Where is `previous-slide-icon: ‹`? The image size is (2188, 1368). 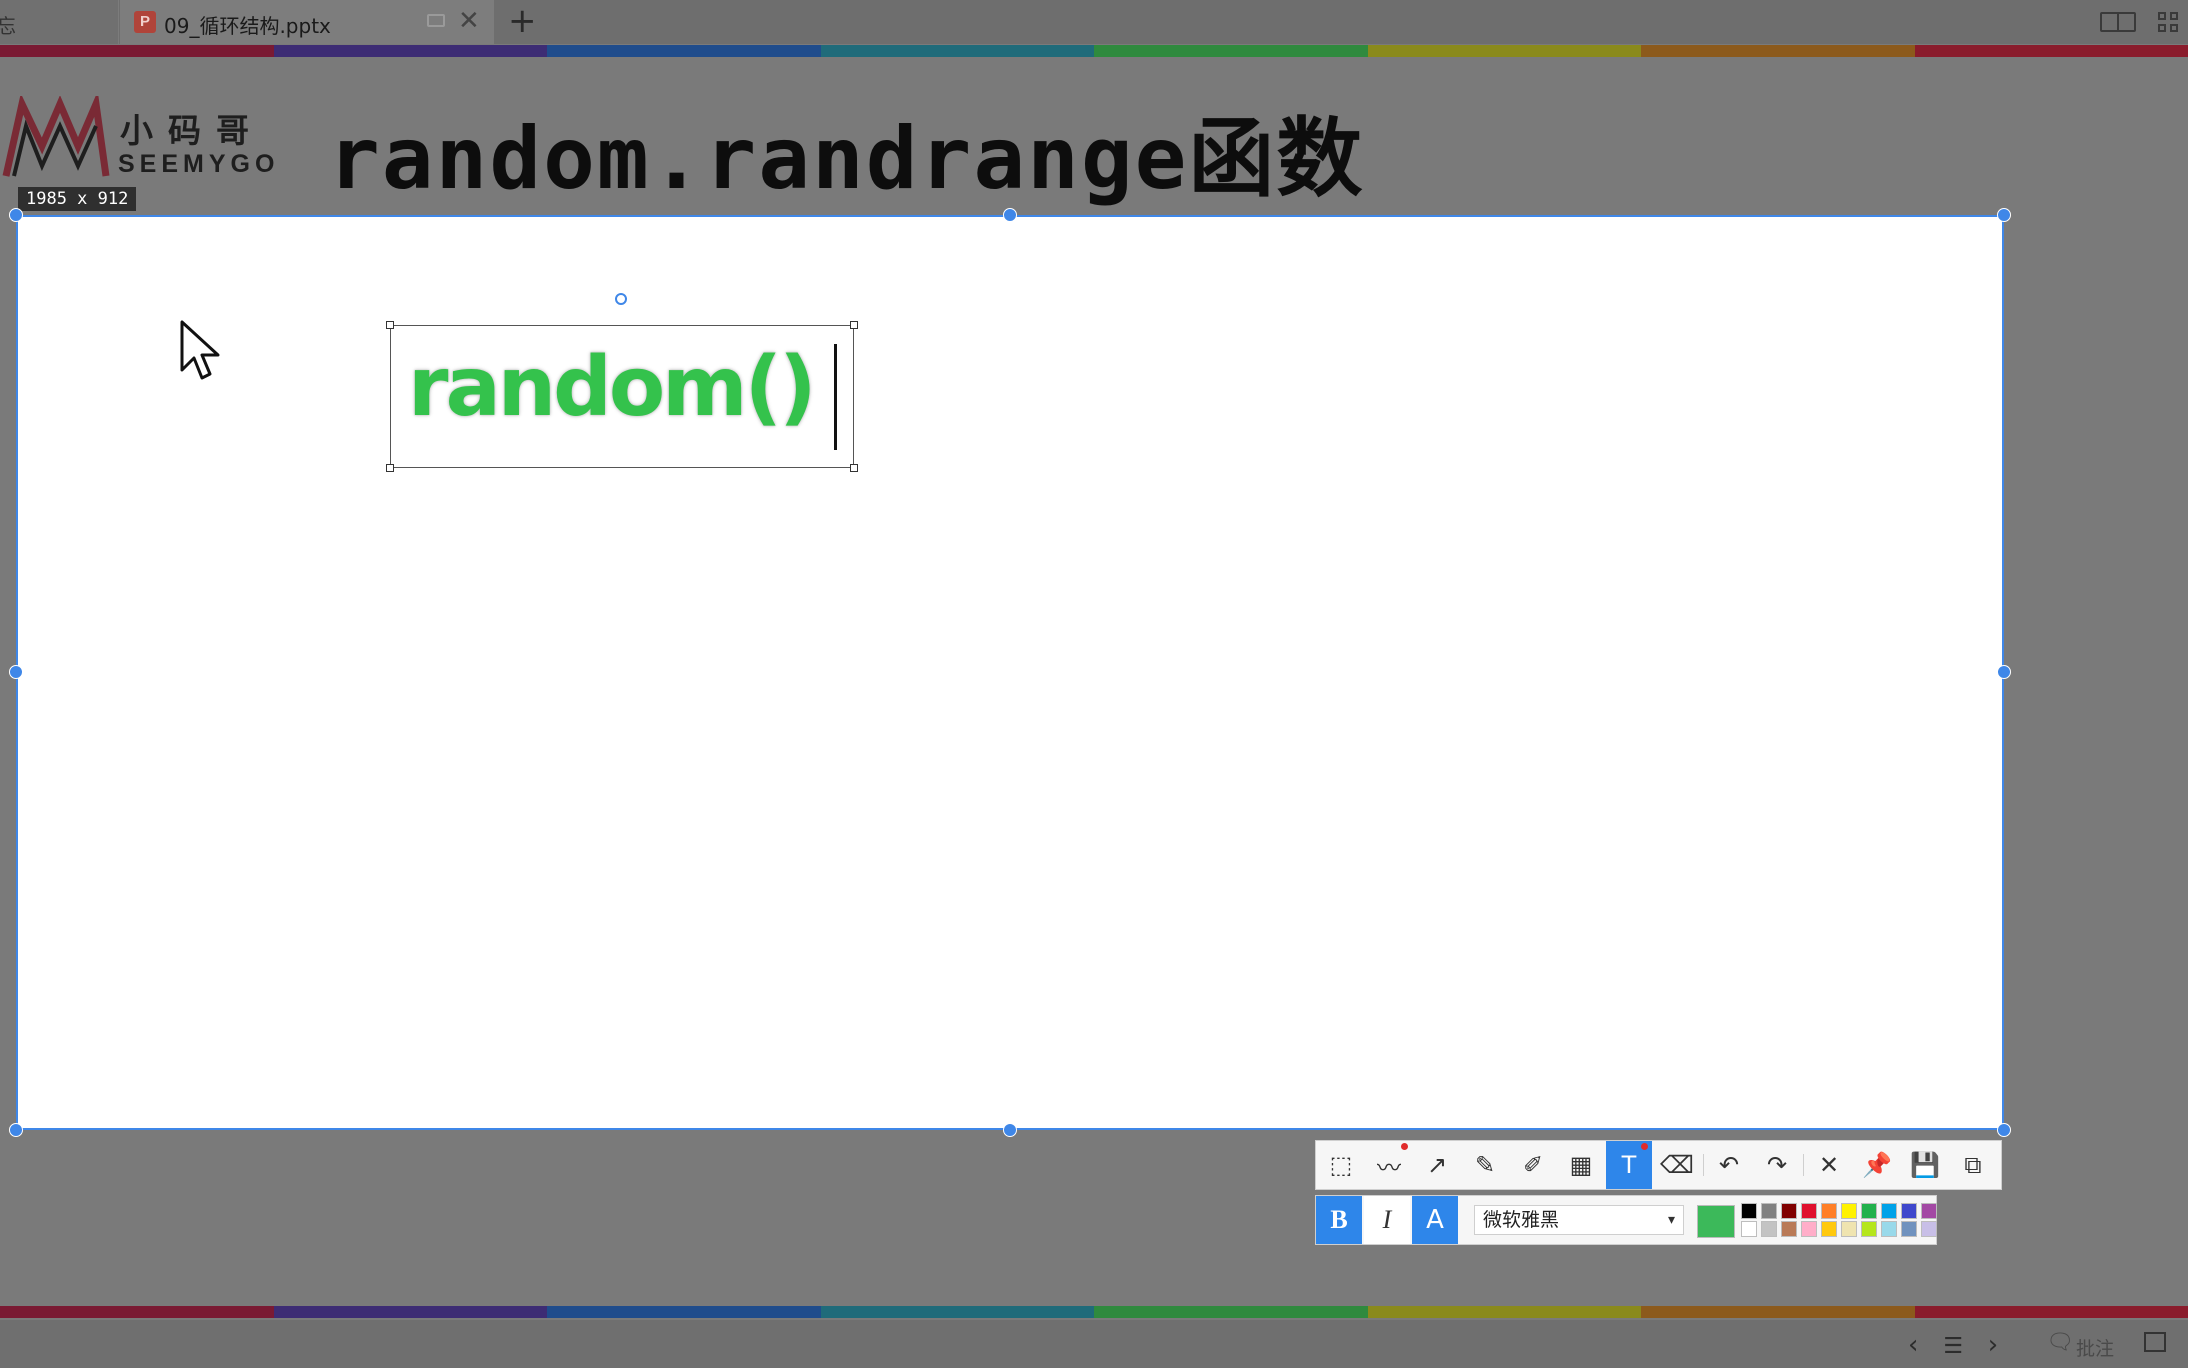
previous-slide-icon: ‹ is located at coordinates (1913, 1345).